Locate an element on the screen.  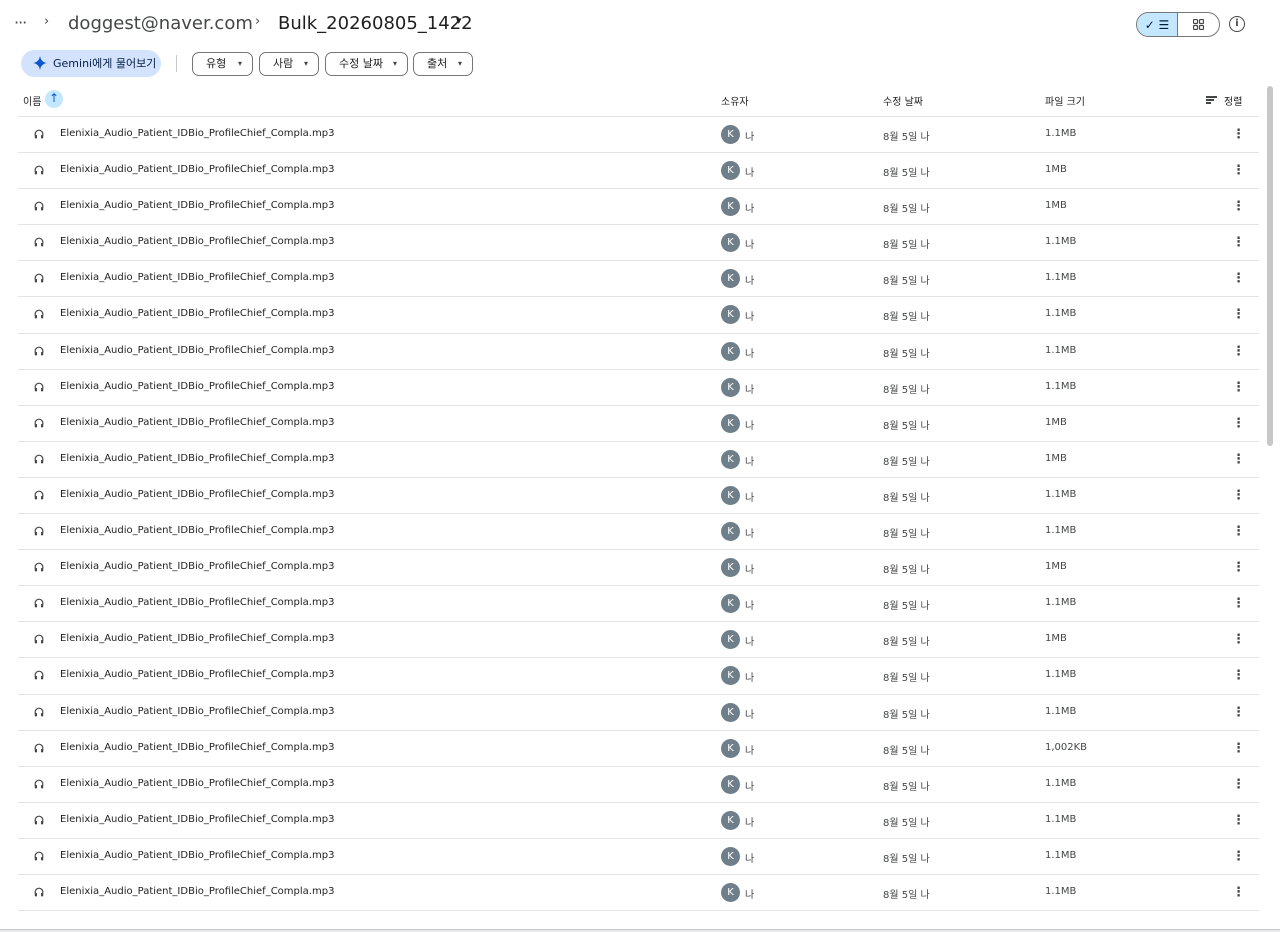
filter-people-chip: 사람 ▾ is located at coordinates (289, 64).